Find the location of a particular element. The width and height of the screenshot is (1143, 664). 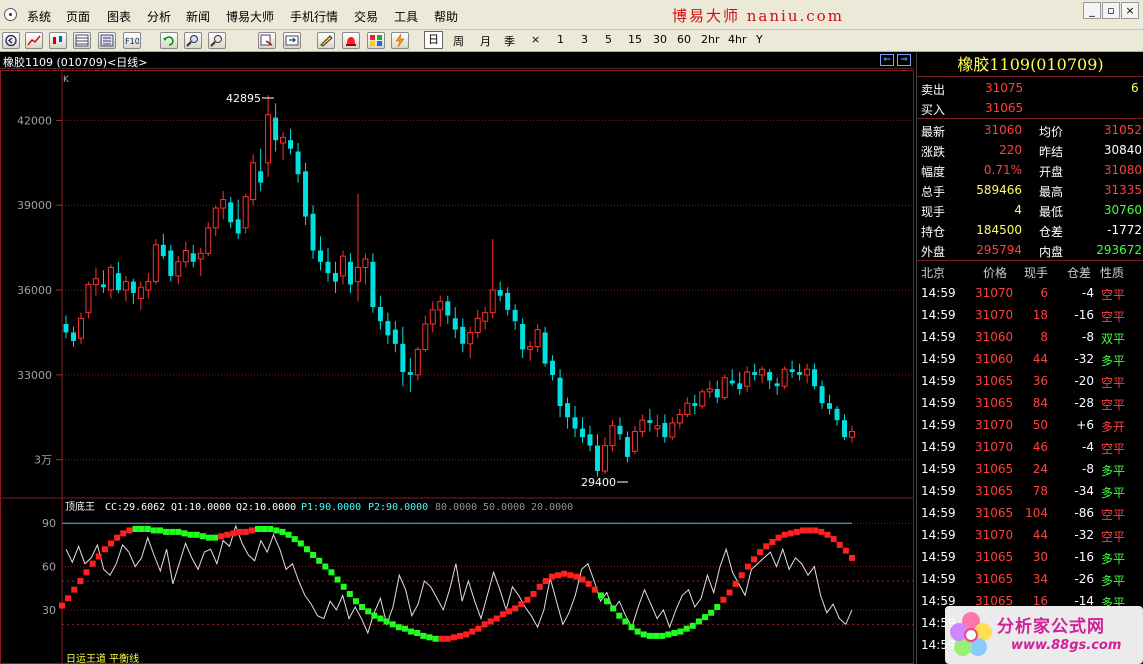

zoom-out-icon is located at coordinates (217, 40).